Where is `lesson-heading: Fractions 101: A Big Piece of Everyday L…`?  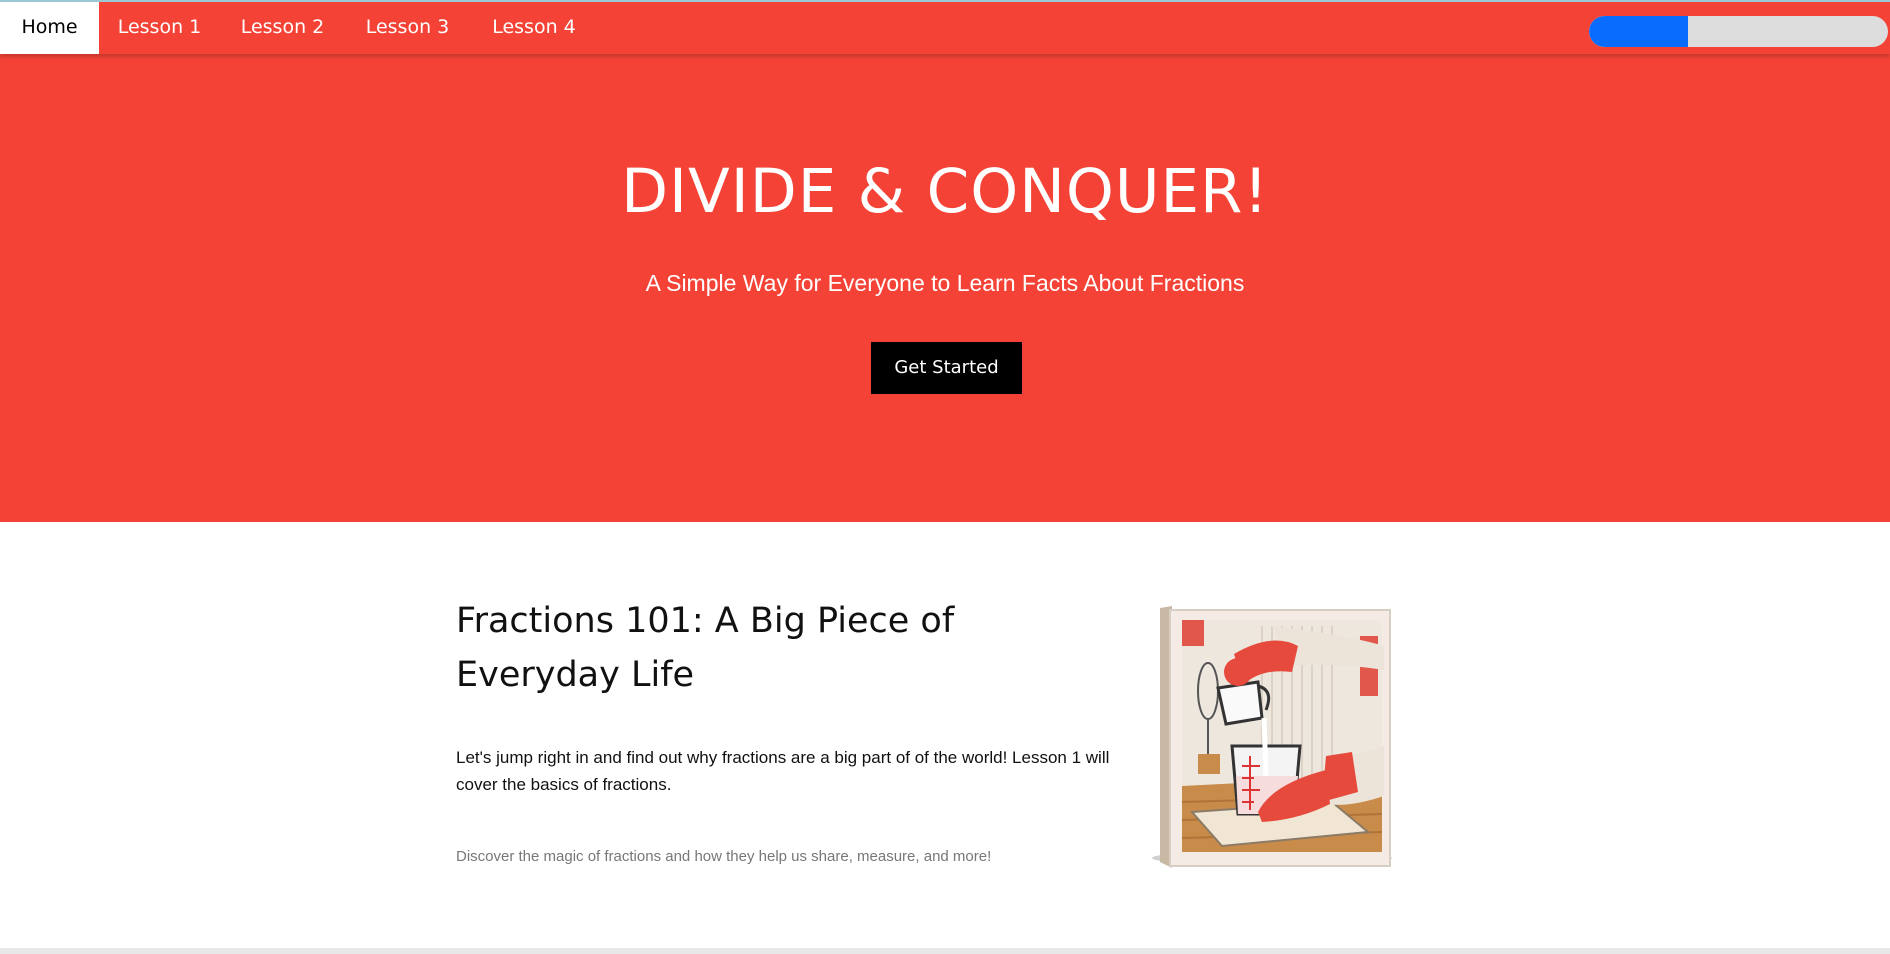
lesson-heading: Fractions 101: A Big Piece of Everyday L… is located at coordinates (705, 648).